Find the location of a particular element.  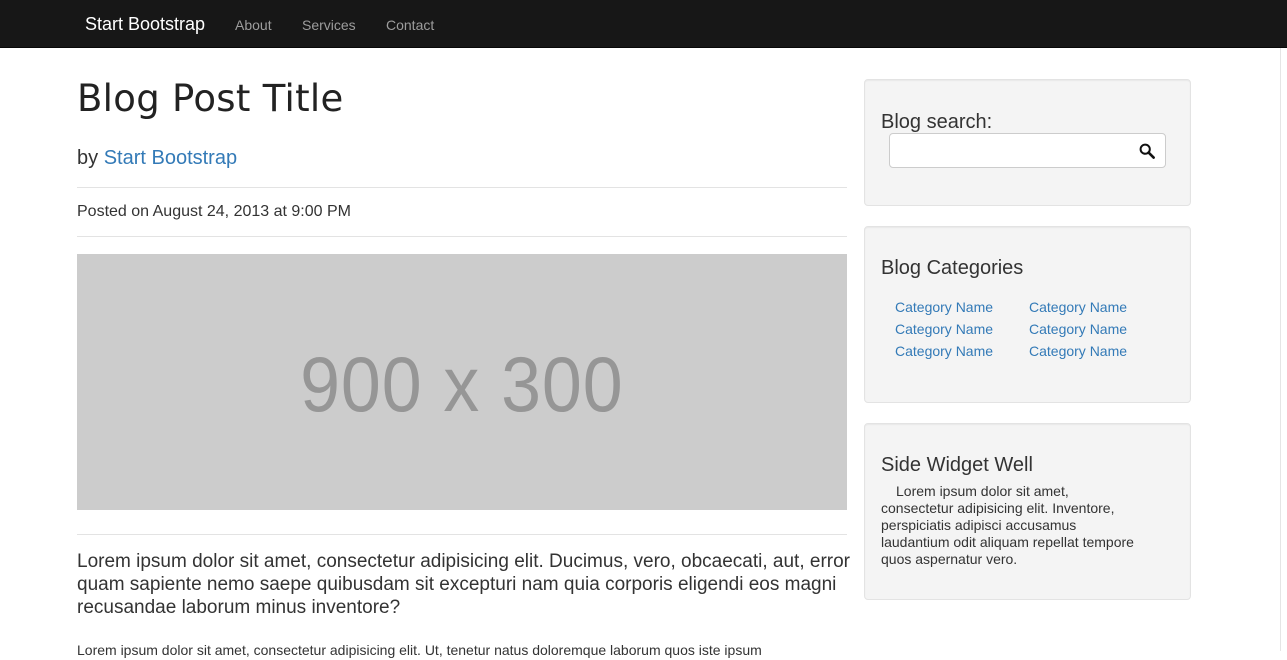

search-icon is located at coordinates (1147, 151).